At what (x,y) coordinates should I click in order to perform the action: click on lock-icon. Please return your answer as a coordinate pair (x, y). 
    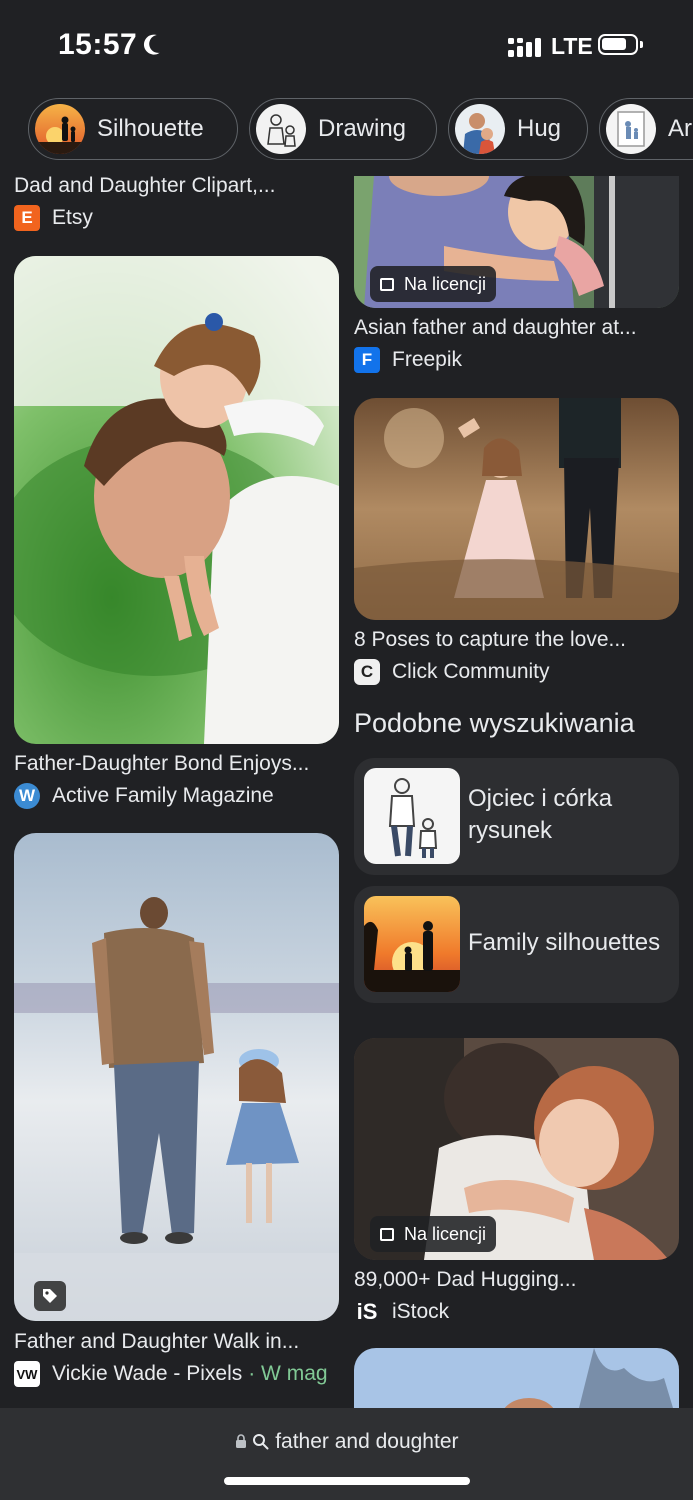
    Looking at the image, I should click on (240, 1441).